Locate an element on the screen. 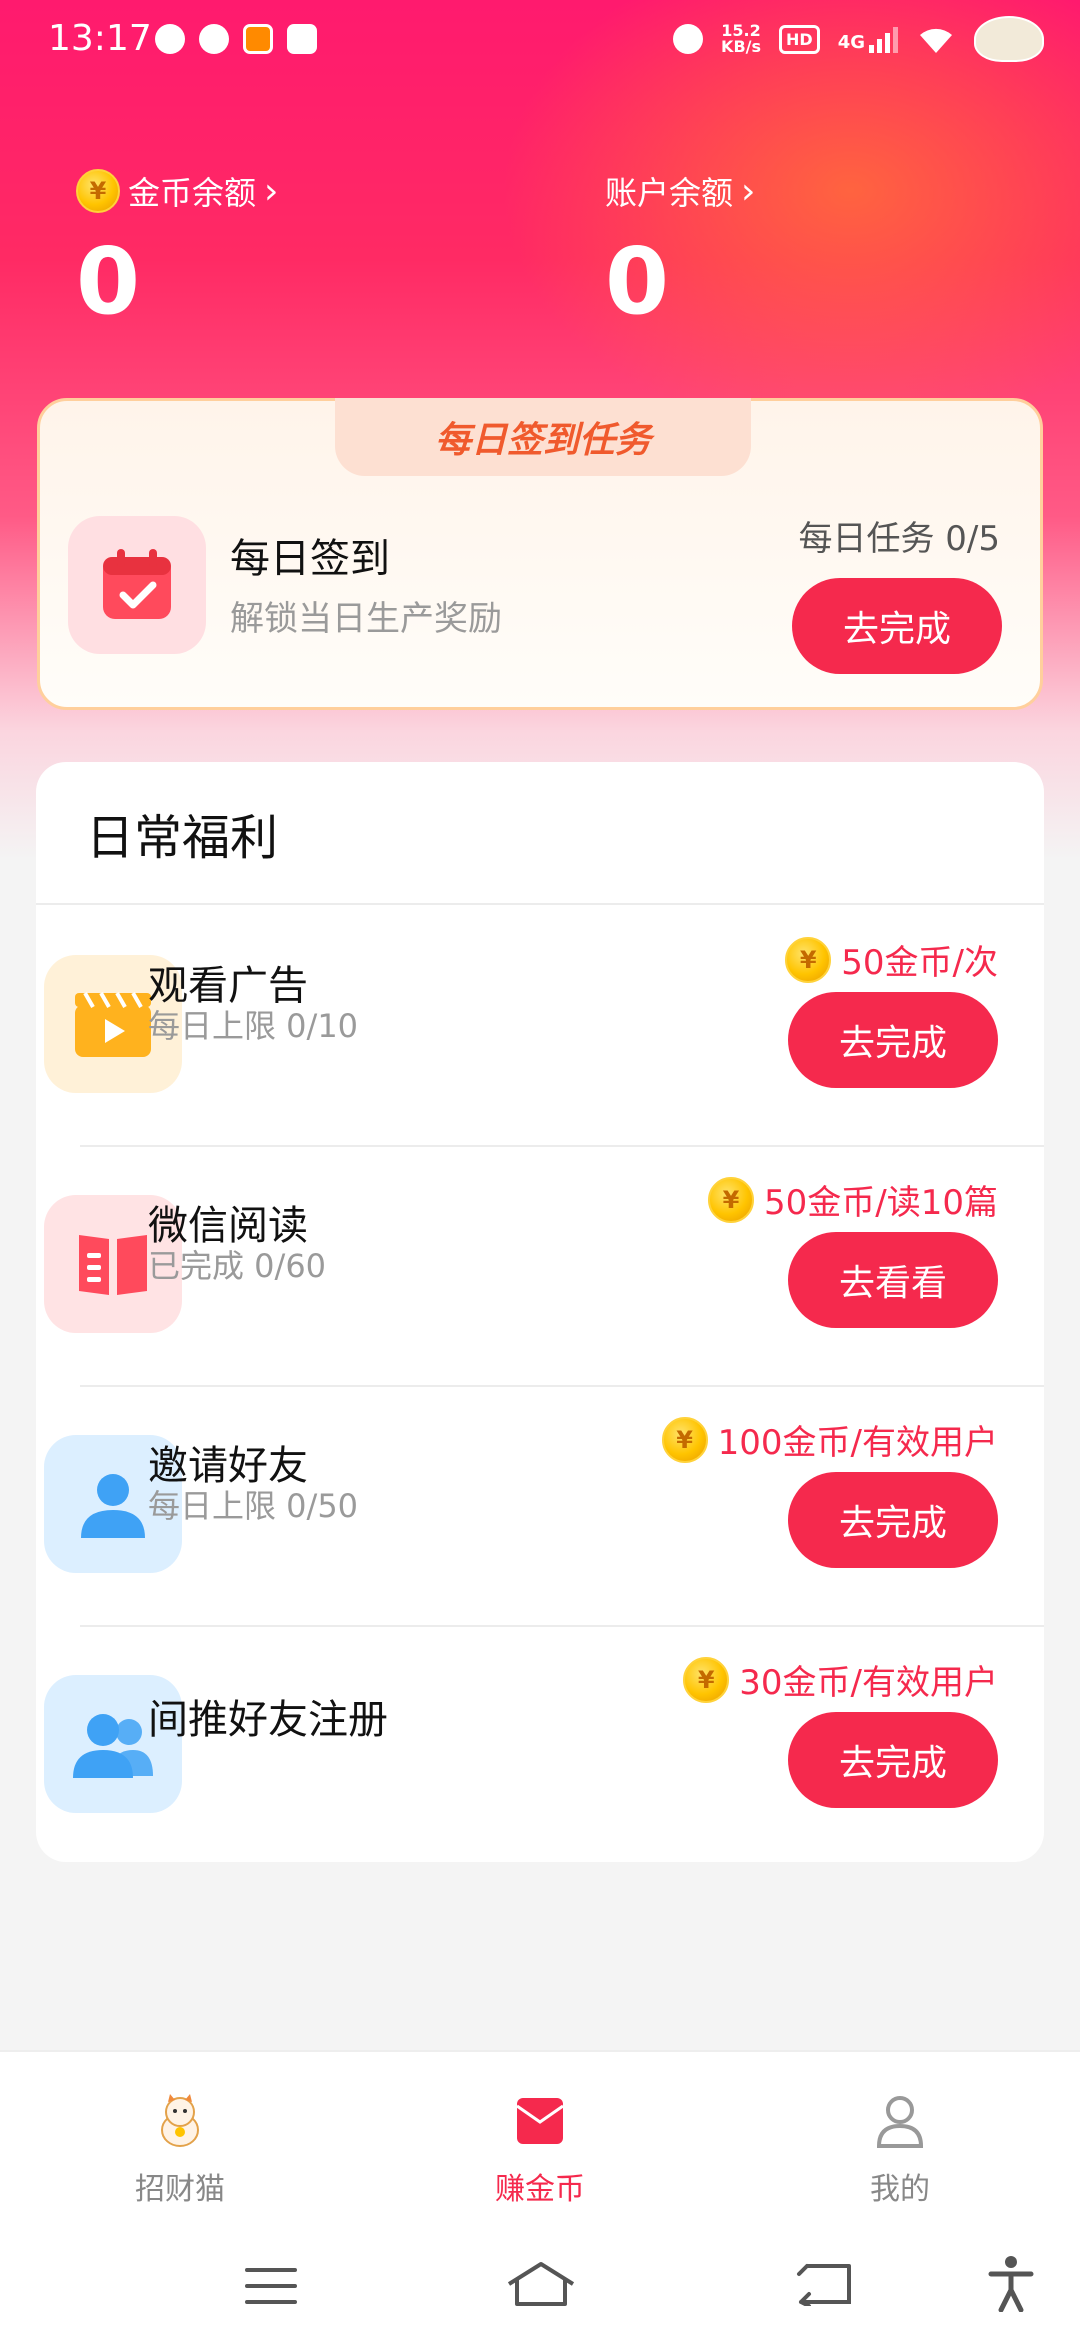 The height and width of the screenshot is (2340, 1080). task-subtitle: 每日上限 0/10 is located at coordinates (253, 1026).